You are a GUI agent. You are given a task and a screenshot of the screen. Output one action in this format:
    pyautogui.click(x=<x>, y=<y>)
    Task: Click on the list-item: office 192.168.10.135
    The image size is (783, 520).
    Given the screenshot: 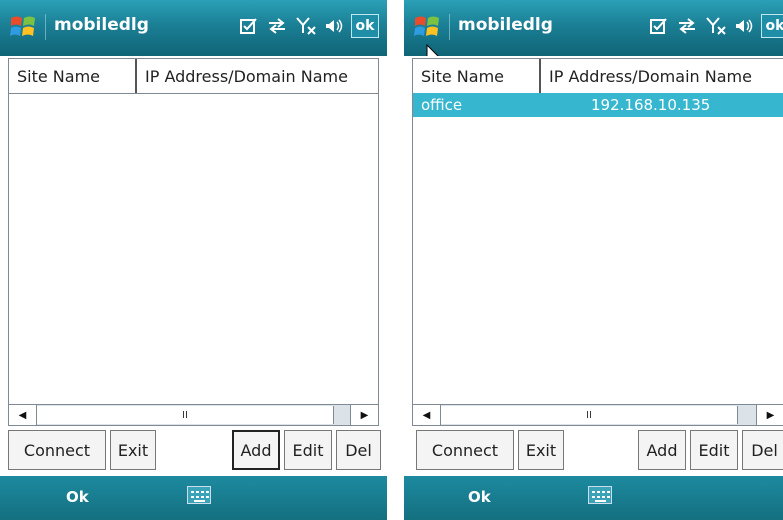 What is the action you would take?
    pyautogui.click(x=598, y=105)
    